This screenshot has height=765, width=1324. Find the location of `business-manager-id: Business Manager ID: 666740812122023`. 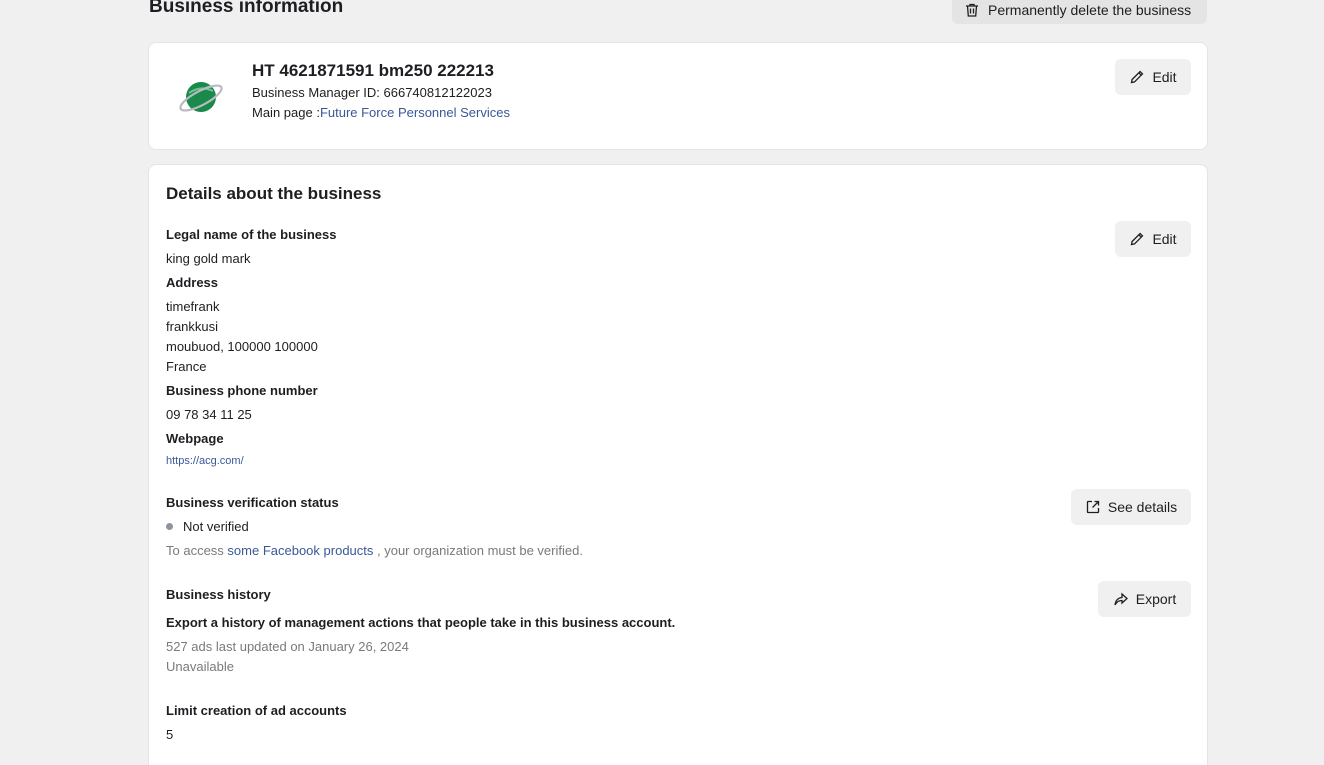

business-manager-id: Business Manager ID: 666740812122023 is located at coordinates (372, 92).